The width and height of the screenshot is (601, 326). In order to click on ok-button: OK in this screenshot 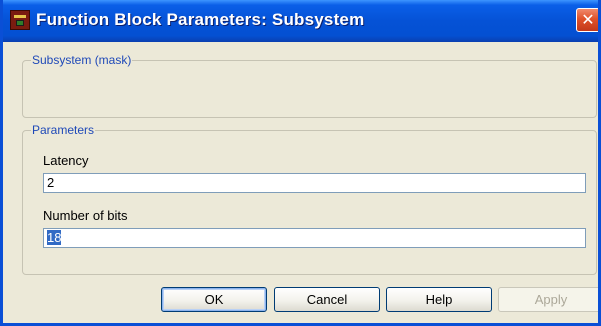, I will do `click(214, 299)`.